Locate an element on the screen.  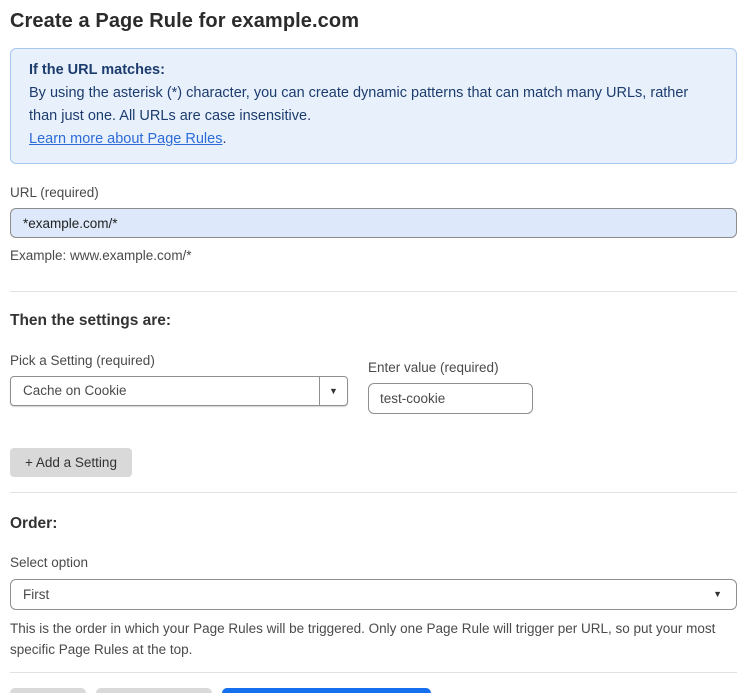
url-example-helper: Example: www.example.com/* is located at coordinates (101, 255).